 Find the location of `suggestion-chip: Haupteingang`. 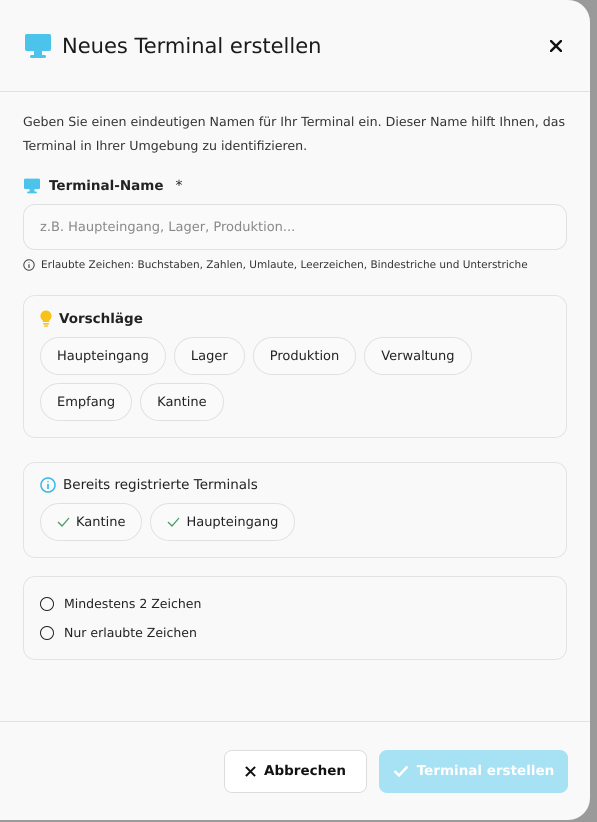

suggestion-chip: Haupteingang is located at coordinates (103, 356).